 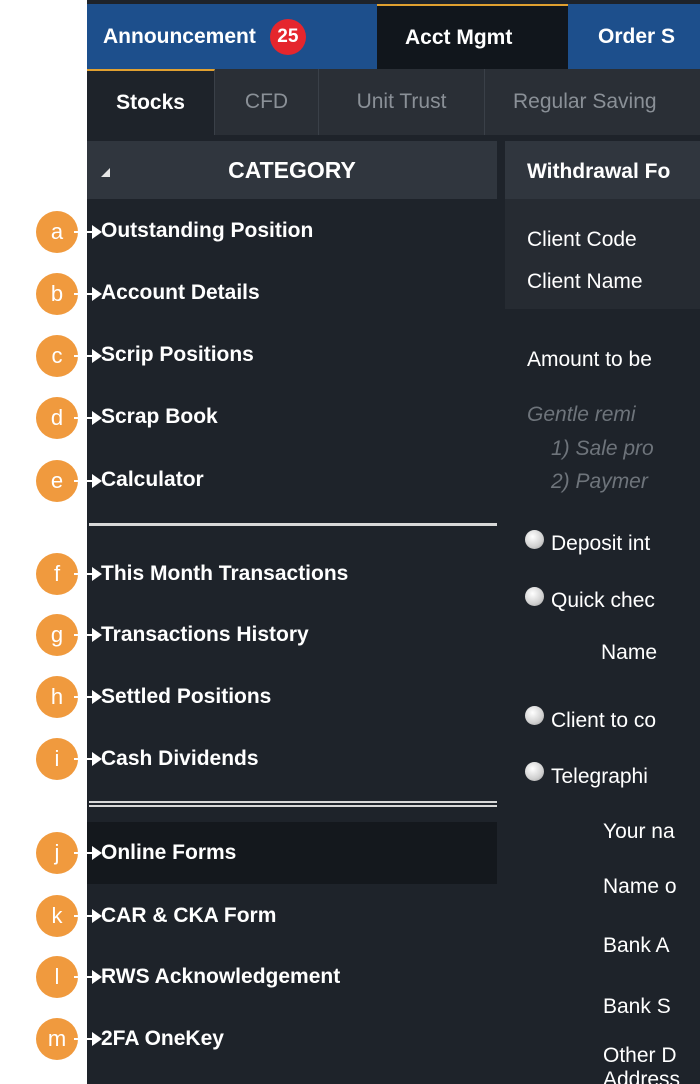 I want to click on reminder-line-2: 2) Paymer, so click(x=599, y=481).